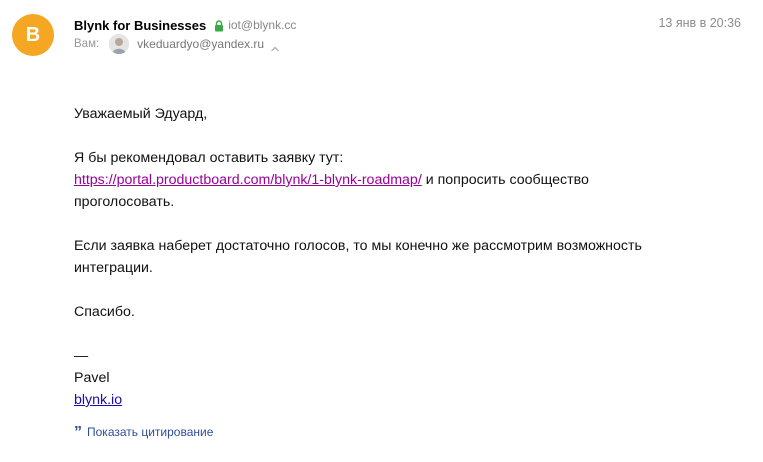 This screenshot has width=763, height=462. I want to click on signature-name: Pavel, so click(92, 378).